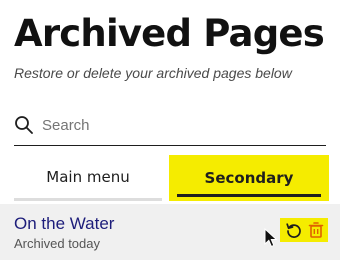 This screenshot has width=340, height=260. I want to click on tab-secondary: Secondary, so click(249, 178).